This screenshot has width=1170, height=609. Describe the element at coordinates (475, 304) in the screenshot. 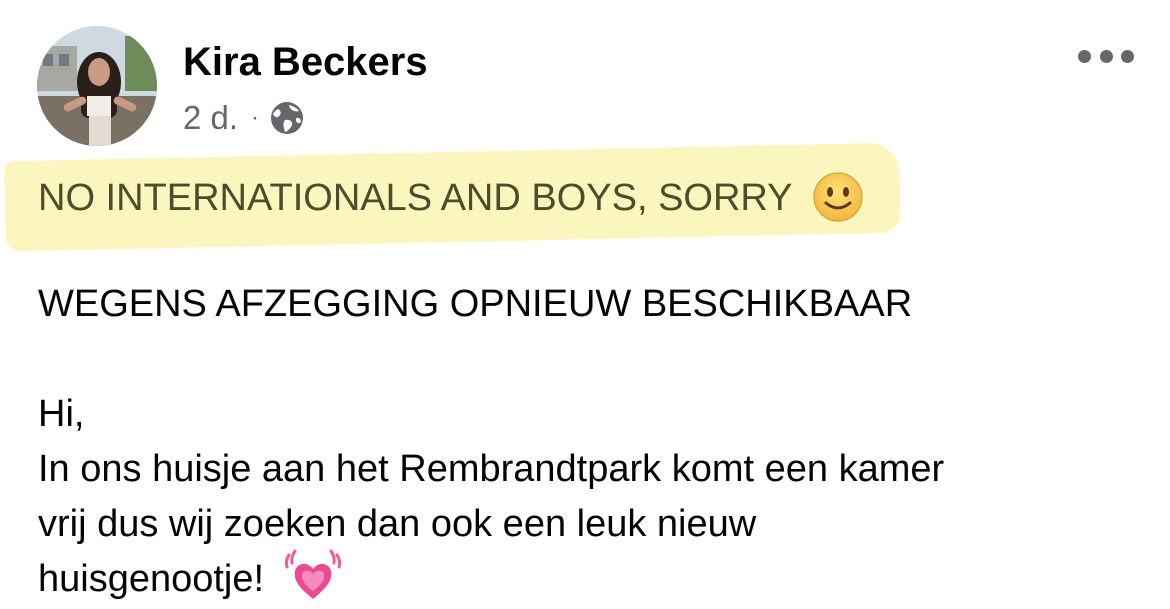

I see `body-line: WEGENS AFZEGGING OPNIEUW BESCHIKBAAR` at that location.